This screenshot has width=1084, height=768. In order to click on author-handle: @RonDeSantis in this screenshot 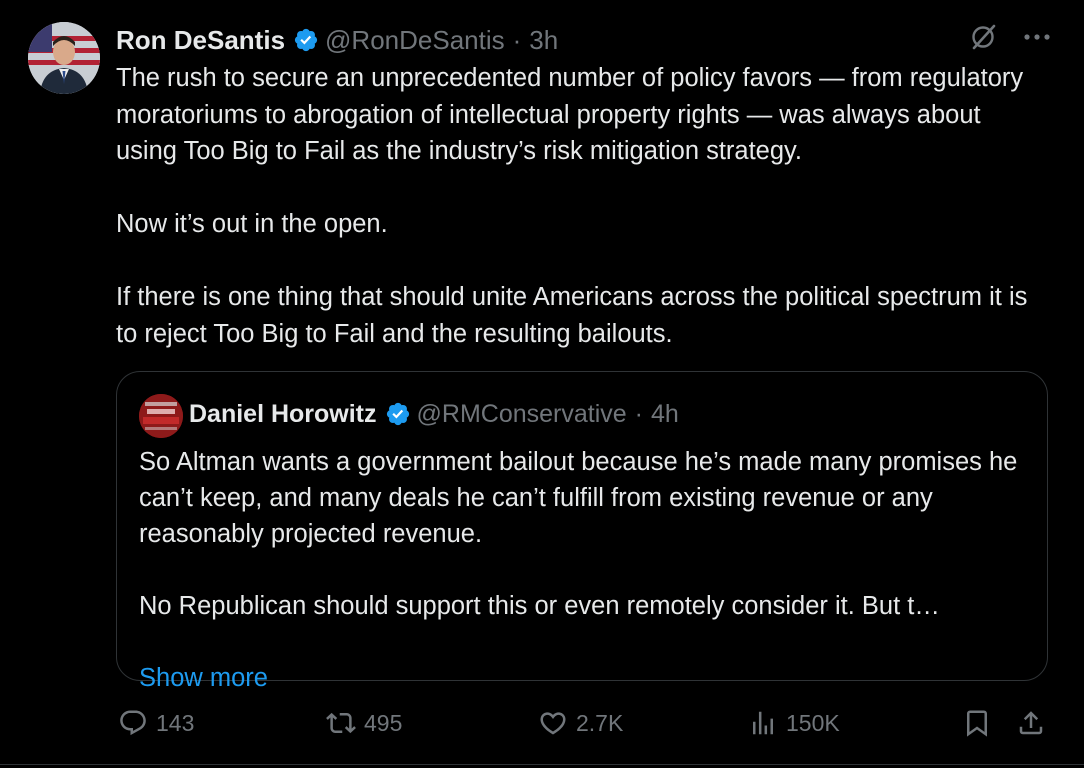, I will do `click(415, 40)`.